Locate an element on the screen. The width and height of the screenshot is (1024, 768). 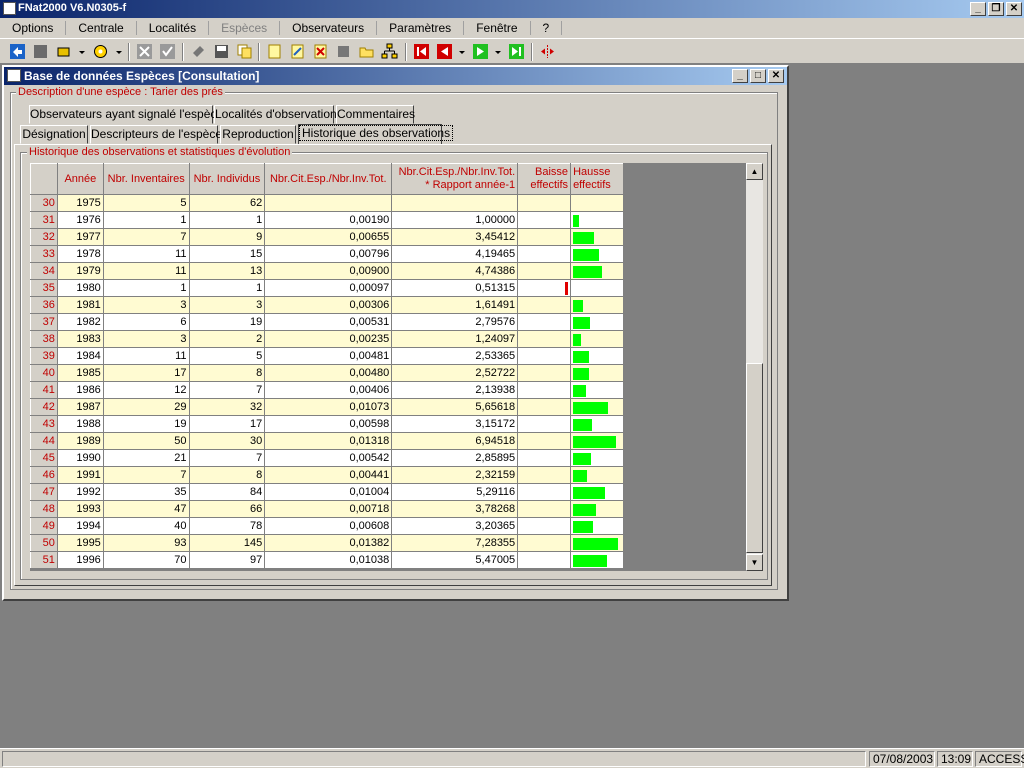
table-row: 34 1979 11 13 0,00900 4,74386 is located at coordinates (327, 271).